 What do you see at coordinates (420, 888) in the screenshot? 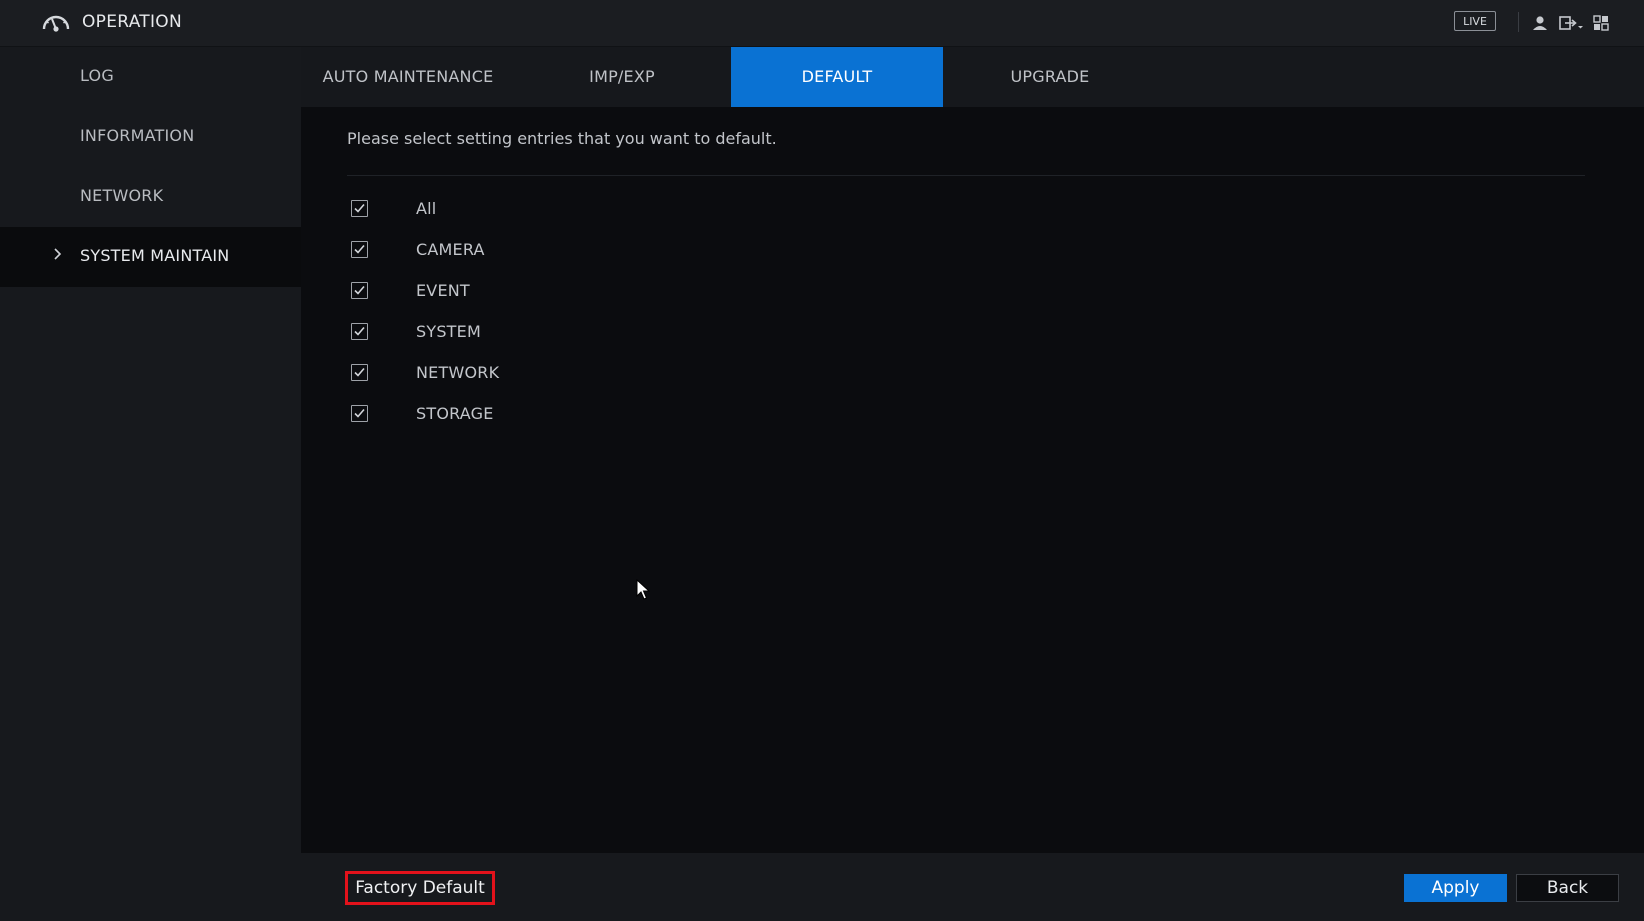
I see `factory-default-button: Factory Default` at bounding box center [420, 888].